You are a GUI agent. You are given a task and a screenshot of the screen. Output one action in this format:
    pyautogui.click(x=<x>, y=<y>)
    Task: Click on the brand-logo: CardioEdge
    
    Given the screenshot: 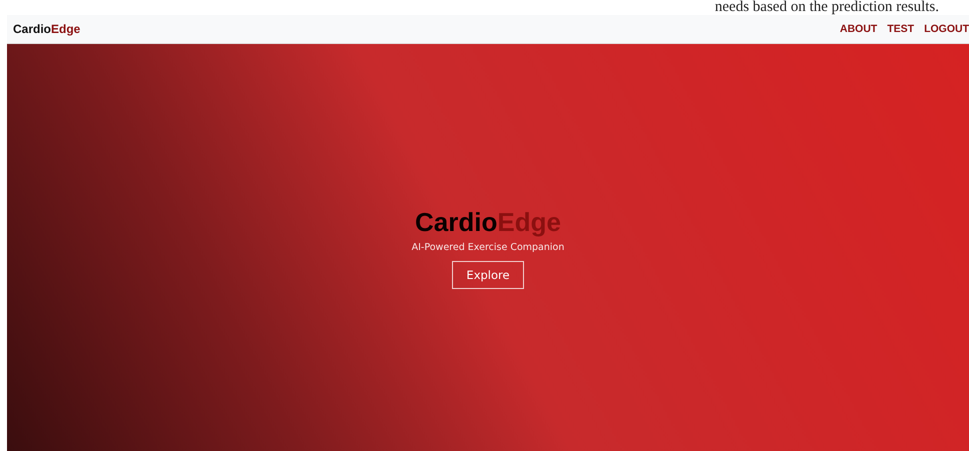 What is the action you would take?
    pyautogui.click(x=46, y=29)
    